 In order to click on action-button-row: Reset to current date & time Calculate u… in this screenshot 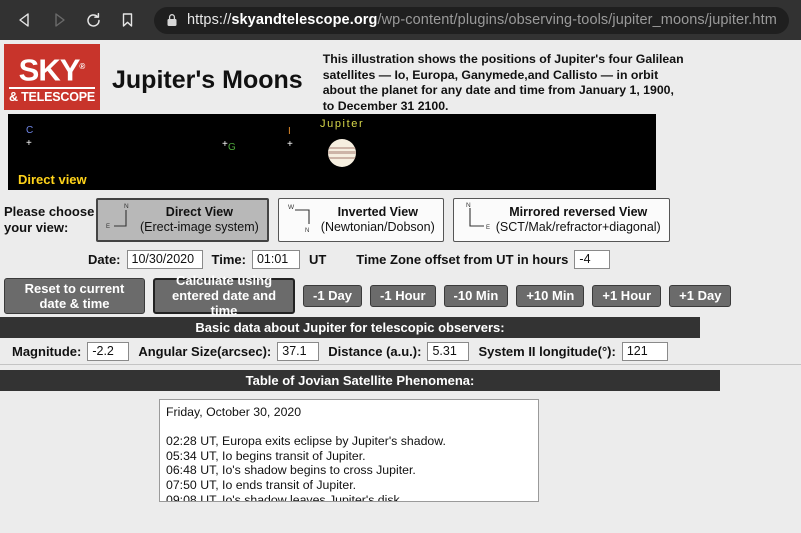, I will do `click(400, 295)`.